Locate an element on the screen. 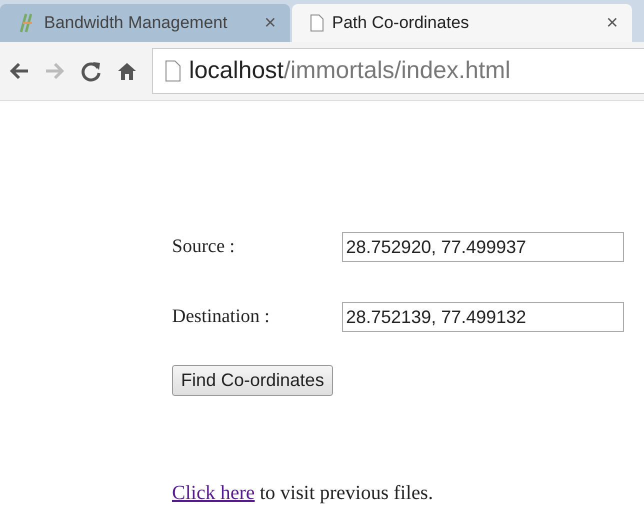 The image size is (644, 521). url-host: localhost is located at coordinates (236, 70).